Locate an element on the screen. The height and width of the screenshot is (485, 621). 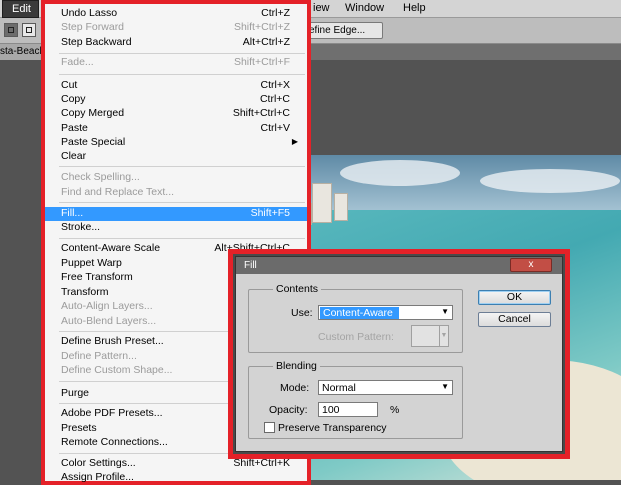
menu-item-undo-lasso: Undo Lasso Ctrl+Z is located at coordinates (176, 14).